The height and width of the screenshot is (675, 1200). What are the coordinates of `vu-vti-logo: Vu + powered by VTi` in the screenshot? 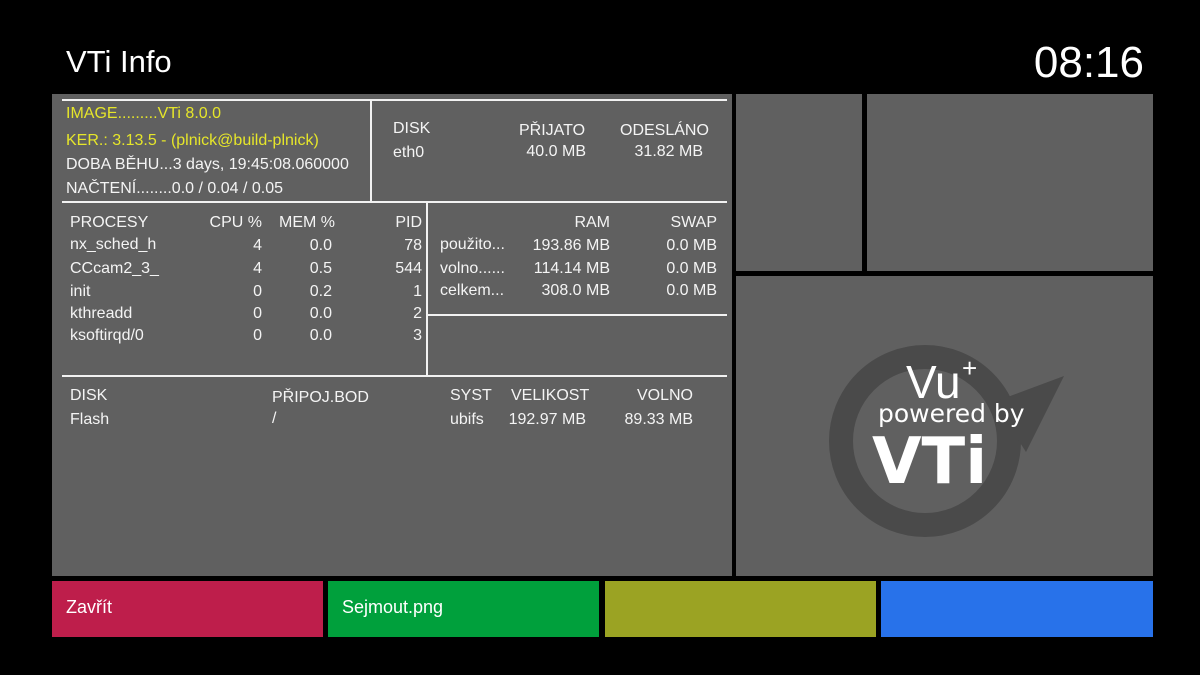 It's located at (946, 441).